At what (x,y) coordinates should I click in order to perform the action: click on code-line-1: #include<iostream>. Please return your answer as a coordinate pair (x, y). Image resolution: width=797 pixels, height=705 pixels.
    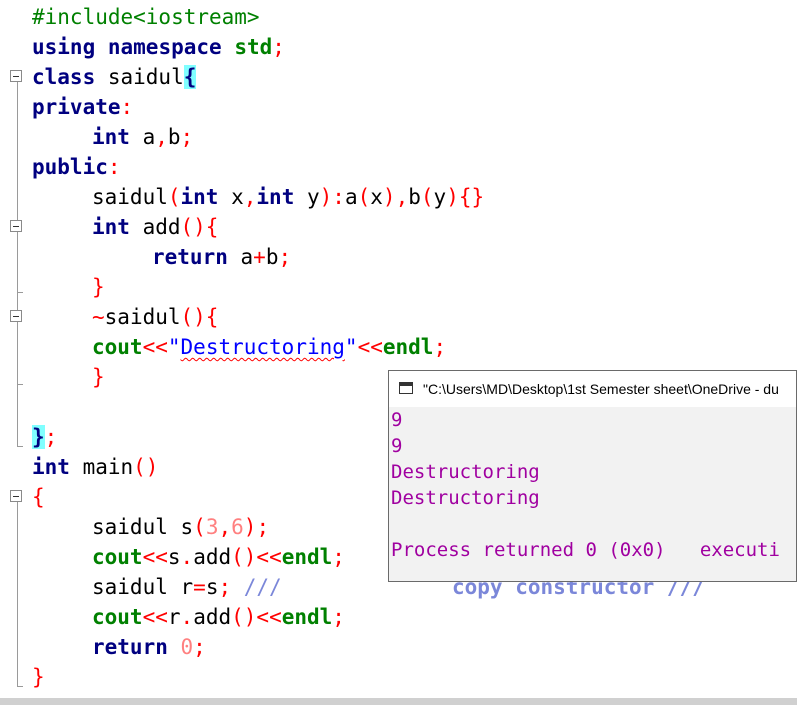
    Looking at the image, I should click on (146, 17).